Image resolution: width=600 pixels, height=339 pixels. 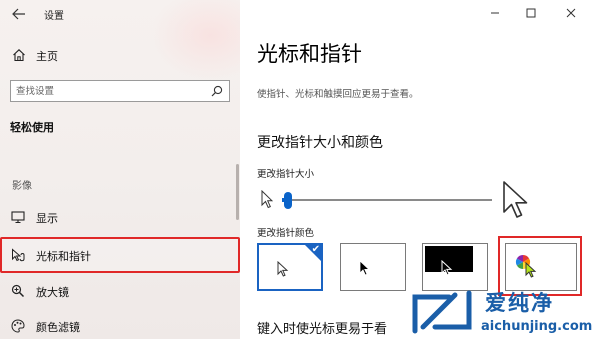 I want to click on white-cursor-icon, so click(x=283, y=269).